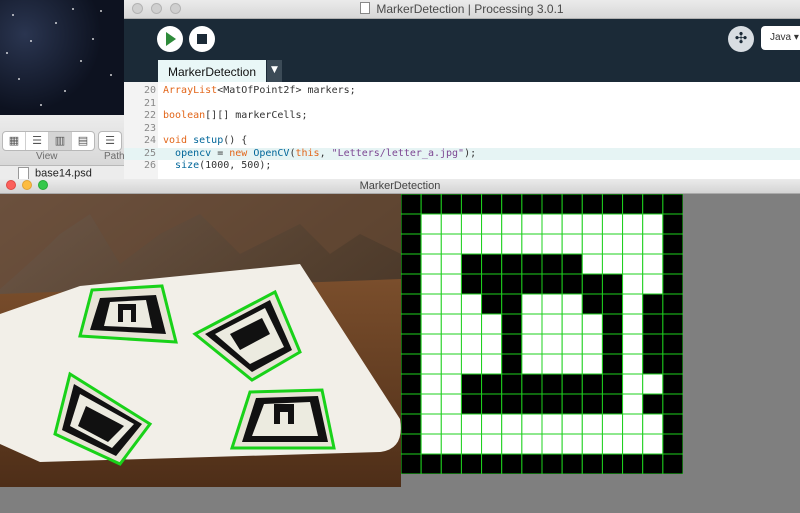 This screenshot has height=513, width=800. Describe the element at coordinates (202, 39) in the screenshot. I see `stop-button` at that location.